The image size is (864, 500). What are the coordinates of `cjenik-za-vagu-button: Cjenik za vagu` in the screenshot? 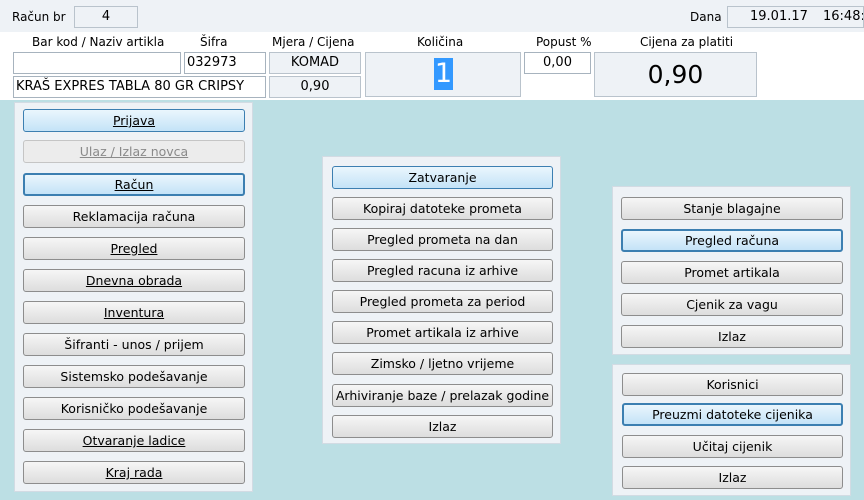 It's located at (732, 304).